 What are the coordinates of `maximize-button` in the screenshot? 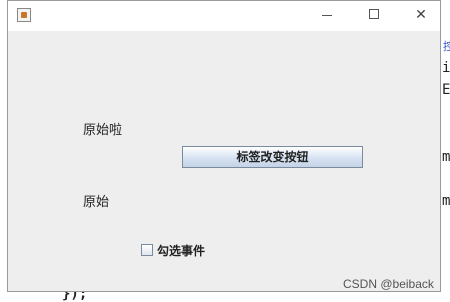 It's located at (375, 15).